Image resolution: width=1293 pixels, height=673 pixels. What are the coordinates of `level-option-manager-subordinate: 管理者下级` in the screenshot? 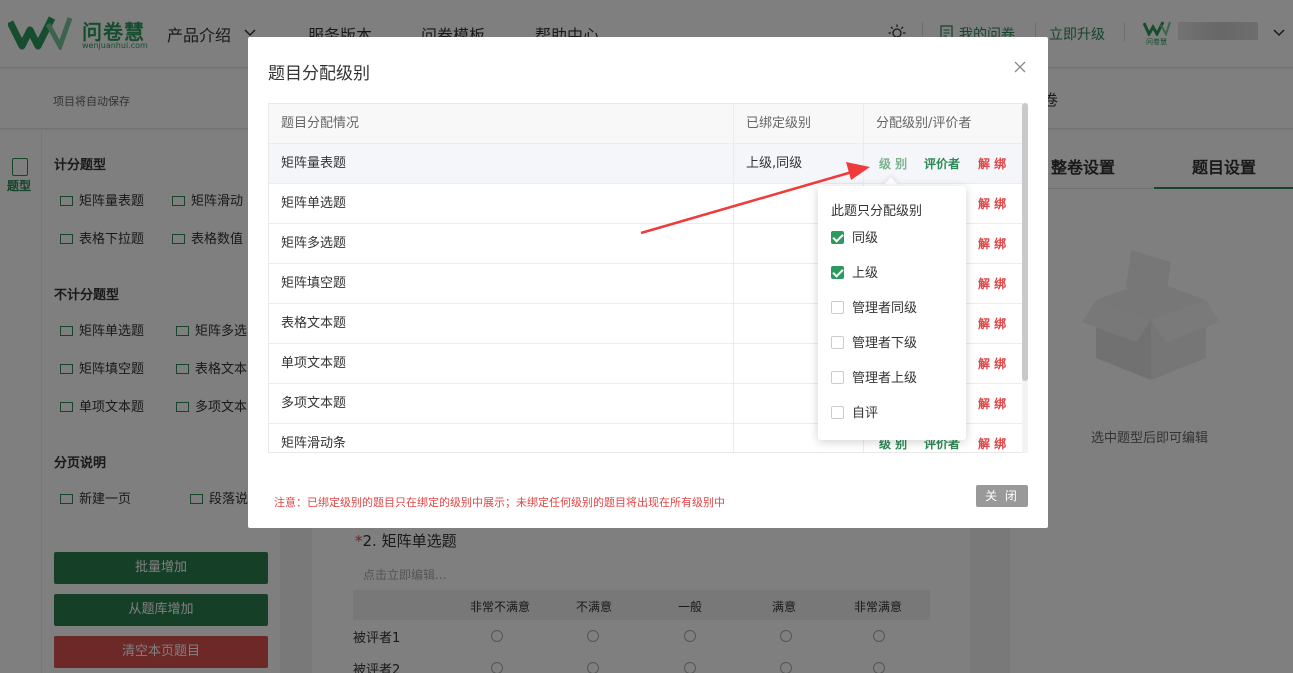 It's located at (874, 341).